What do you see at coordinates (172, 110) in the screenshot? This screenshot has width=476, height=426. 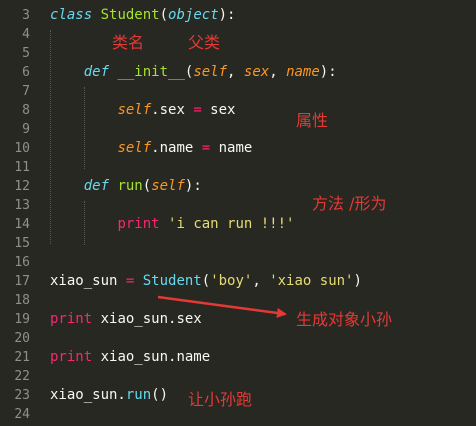 I see `code-token: .sex` at bounding box center [172, 110].